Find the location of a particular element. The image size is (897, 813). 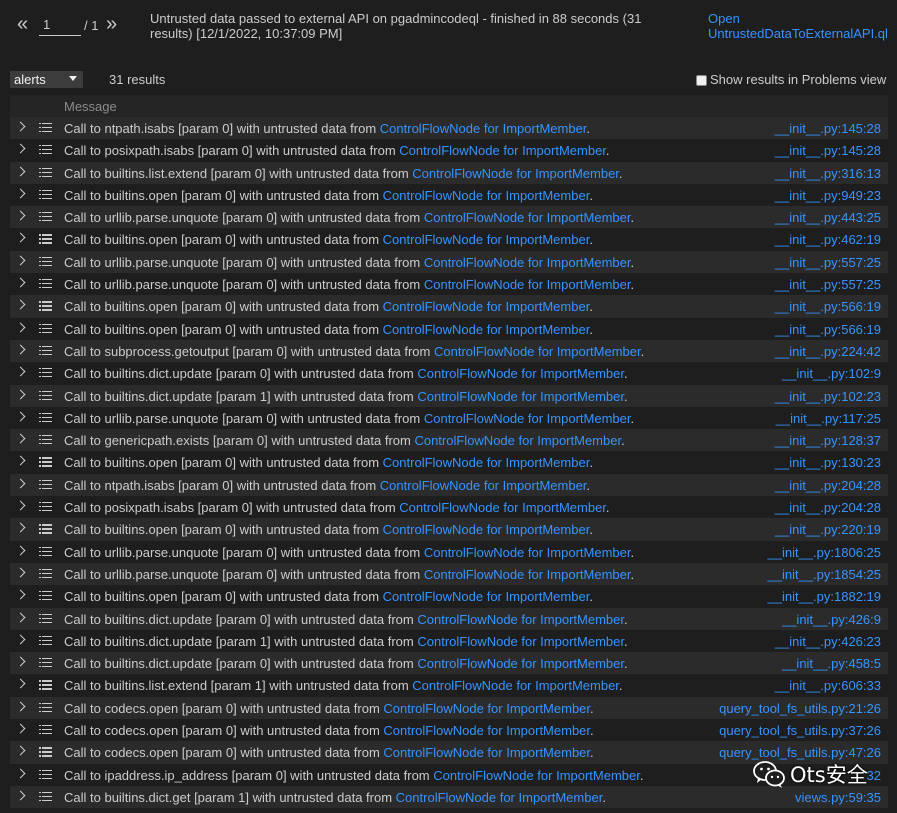

prev-page-button: « is located at coordinates (22, 24).